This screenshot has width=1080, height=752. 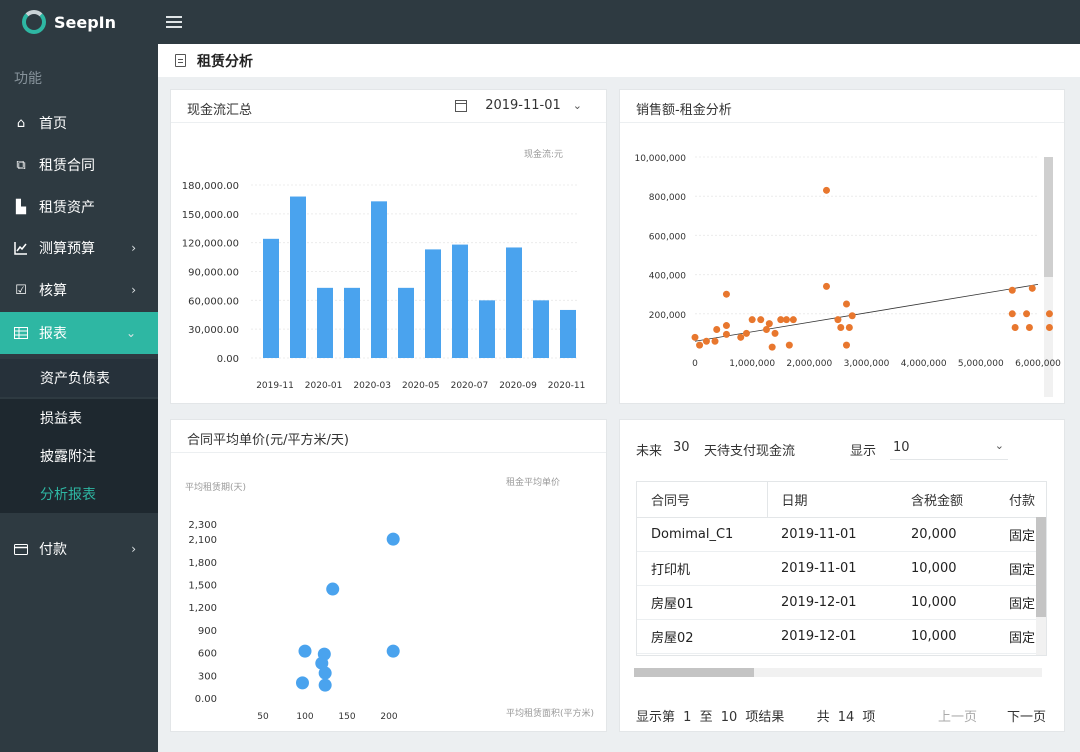 What do you see at coordinates (1048, 217) in the screenshot?
I see `chart-scrollbar-thumb` at bounding box center [1048, 217].